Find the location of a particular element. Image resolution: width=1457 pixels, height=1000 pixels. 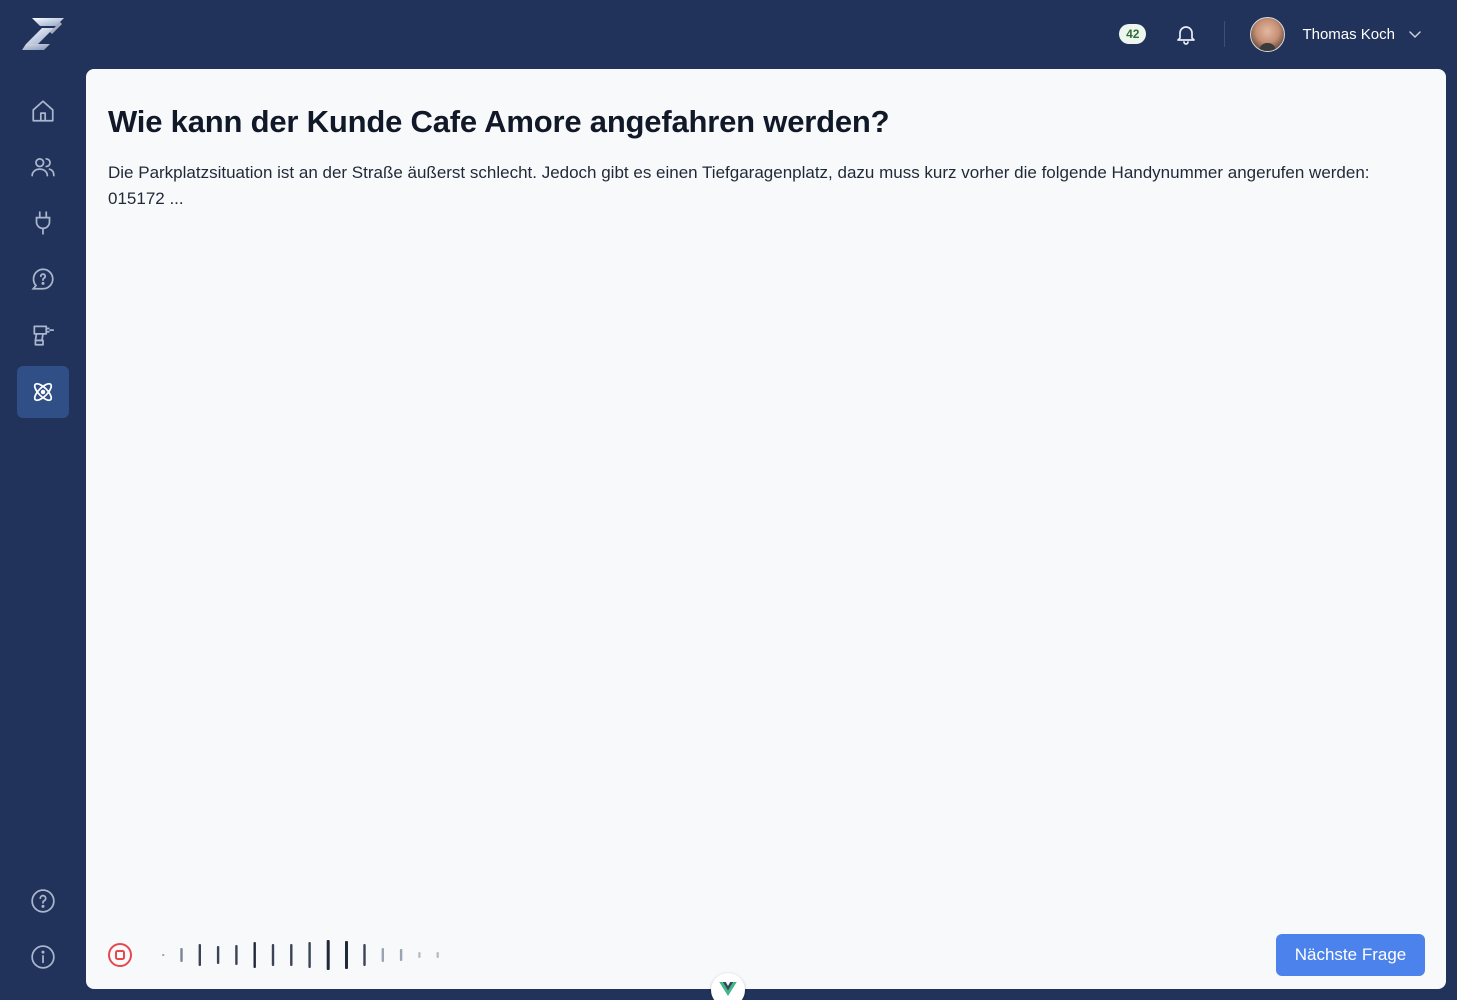

sidebar-item-tools is located at coordinates (43, 335).